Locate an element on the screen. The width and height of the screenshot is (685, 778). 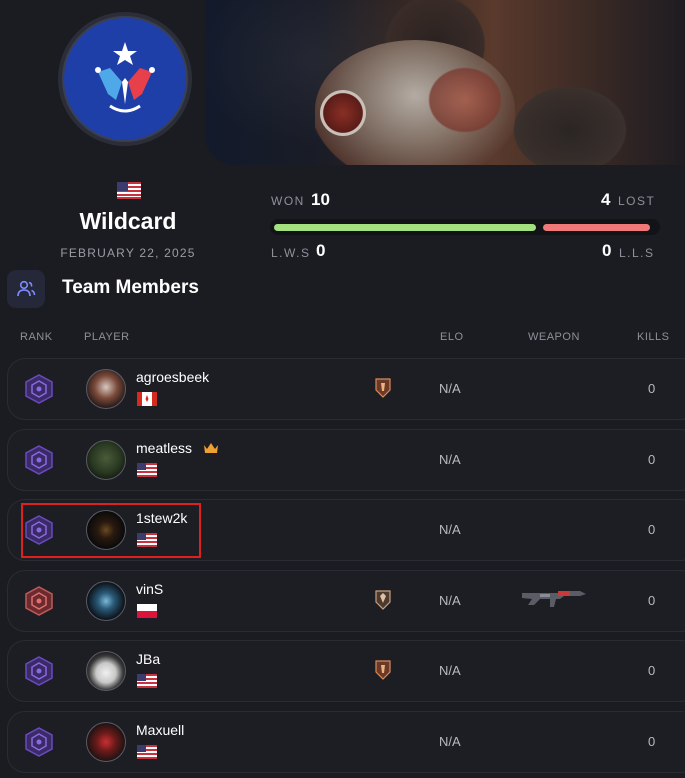
col-header-weapon: WEAPON is located at coordinates (554, 337).